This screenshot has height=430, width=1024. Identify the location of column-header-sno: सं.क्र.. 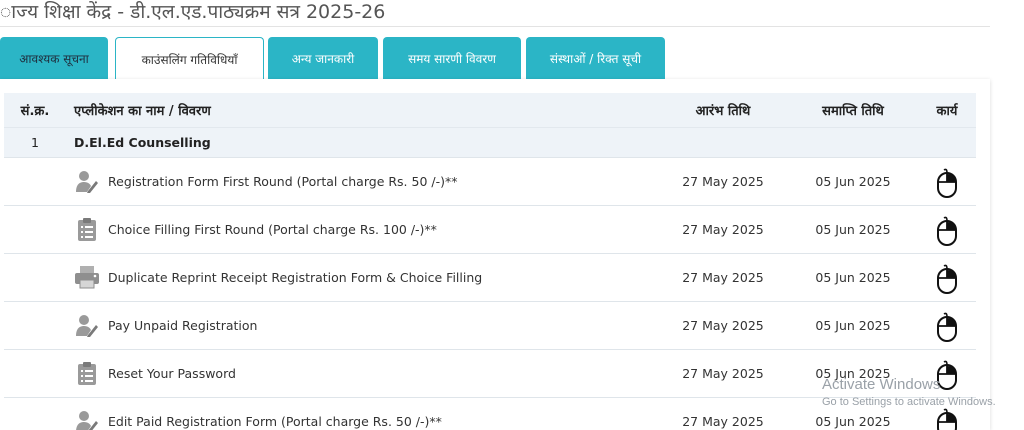
(35, 110).